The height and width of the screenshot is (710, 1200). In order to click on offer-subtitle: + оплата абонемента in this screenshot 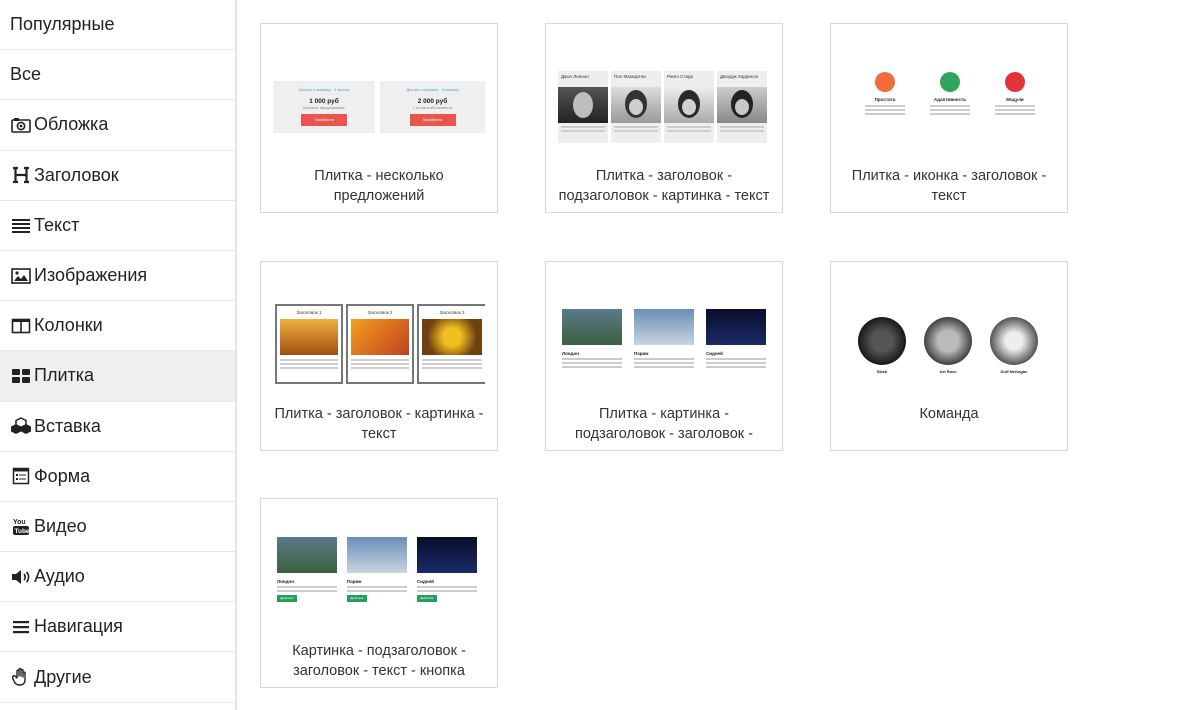, I will do `click(432, 107)`.